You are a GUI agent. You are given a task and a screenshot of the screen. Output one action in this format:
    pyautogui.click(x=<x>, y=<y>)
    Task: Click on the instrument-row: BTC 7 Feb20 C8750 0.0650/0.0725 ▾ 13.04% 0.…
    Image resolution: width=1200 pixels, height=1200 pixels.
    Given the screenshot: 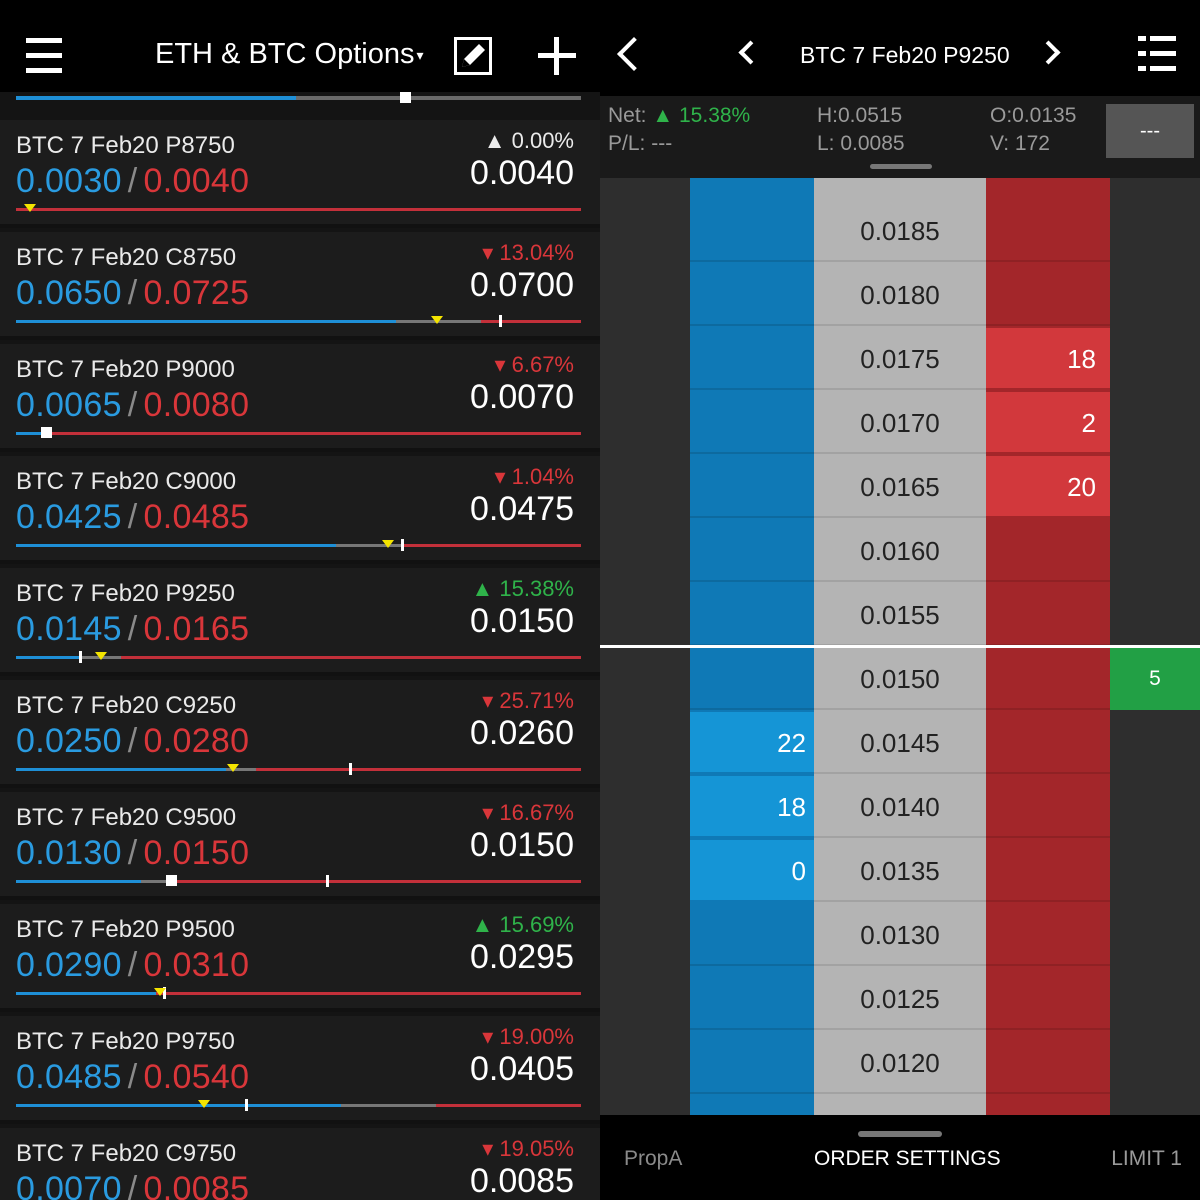 What is the action you would take?
    pyautogui.click(x=300, y=286)
    